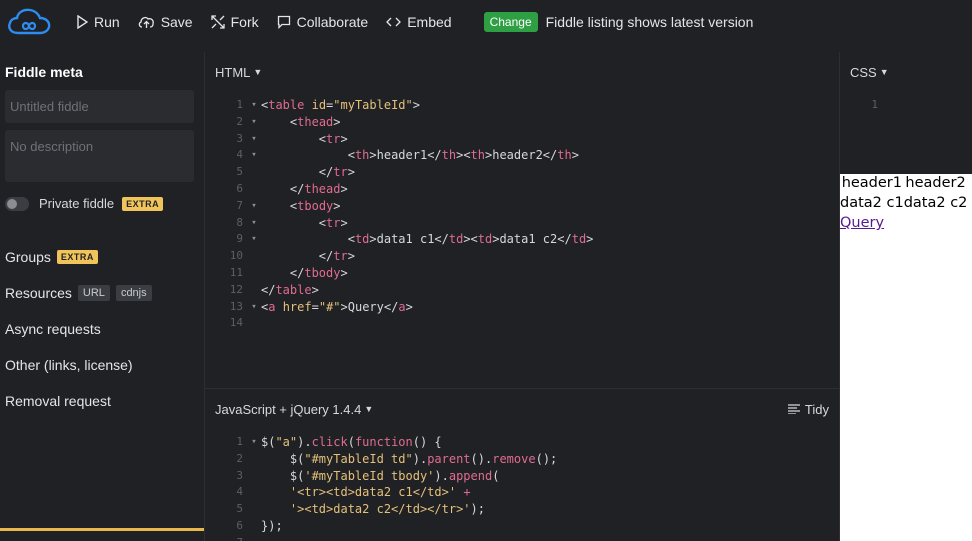 This screenshot has width=972, height=541. I want to click on js-panel-header: JavaScript + jQuery 1.4.4 ▼ Tidy, so click(522, 409).